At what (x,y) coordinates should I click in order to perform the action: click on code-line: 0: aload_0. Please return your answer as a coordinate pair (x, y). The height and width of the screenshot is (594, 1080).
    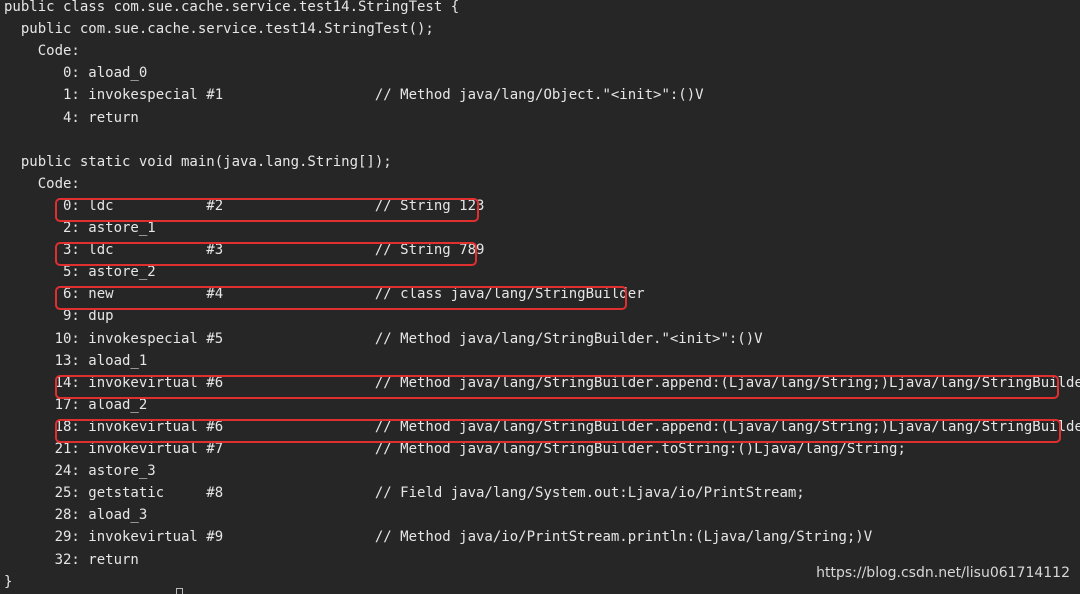
    Looking at the image, I should click on (76, 73).